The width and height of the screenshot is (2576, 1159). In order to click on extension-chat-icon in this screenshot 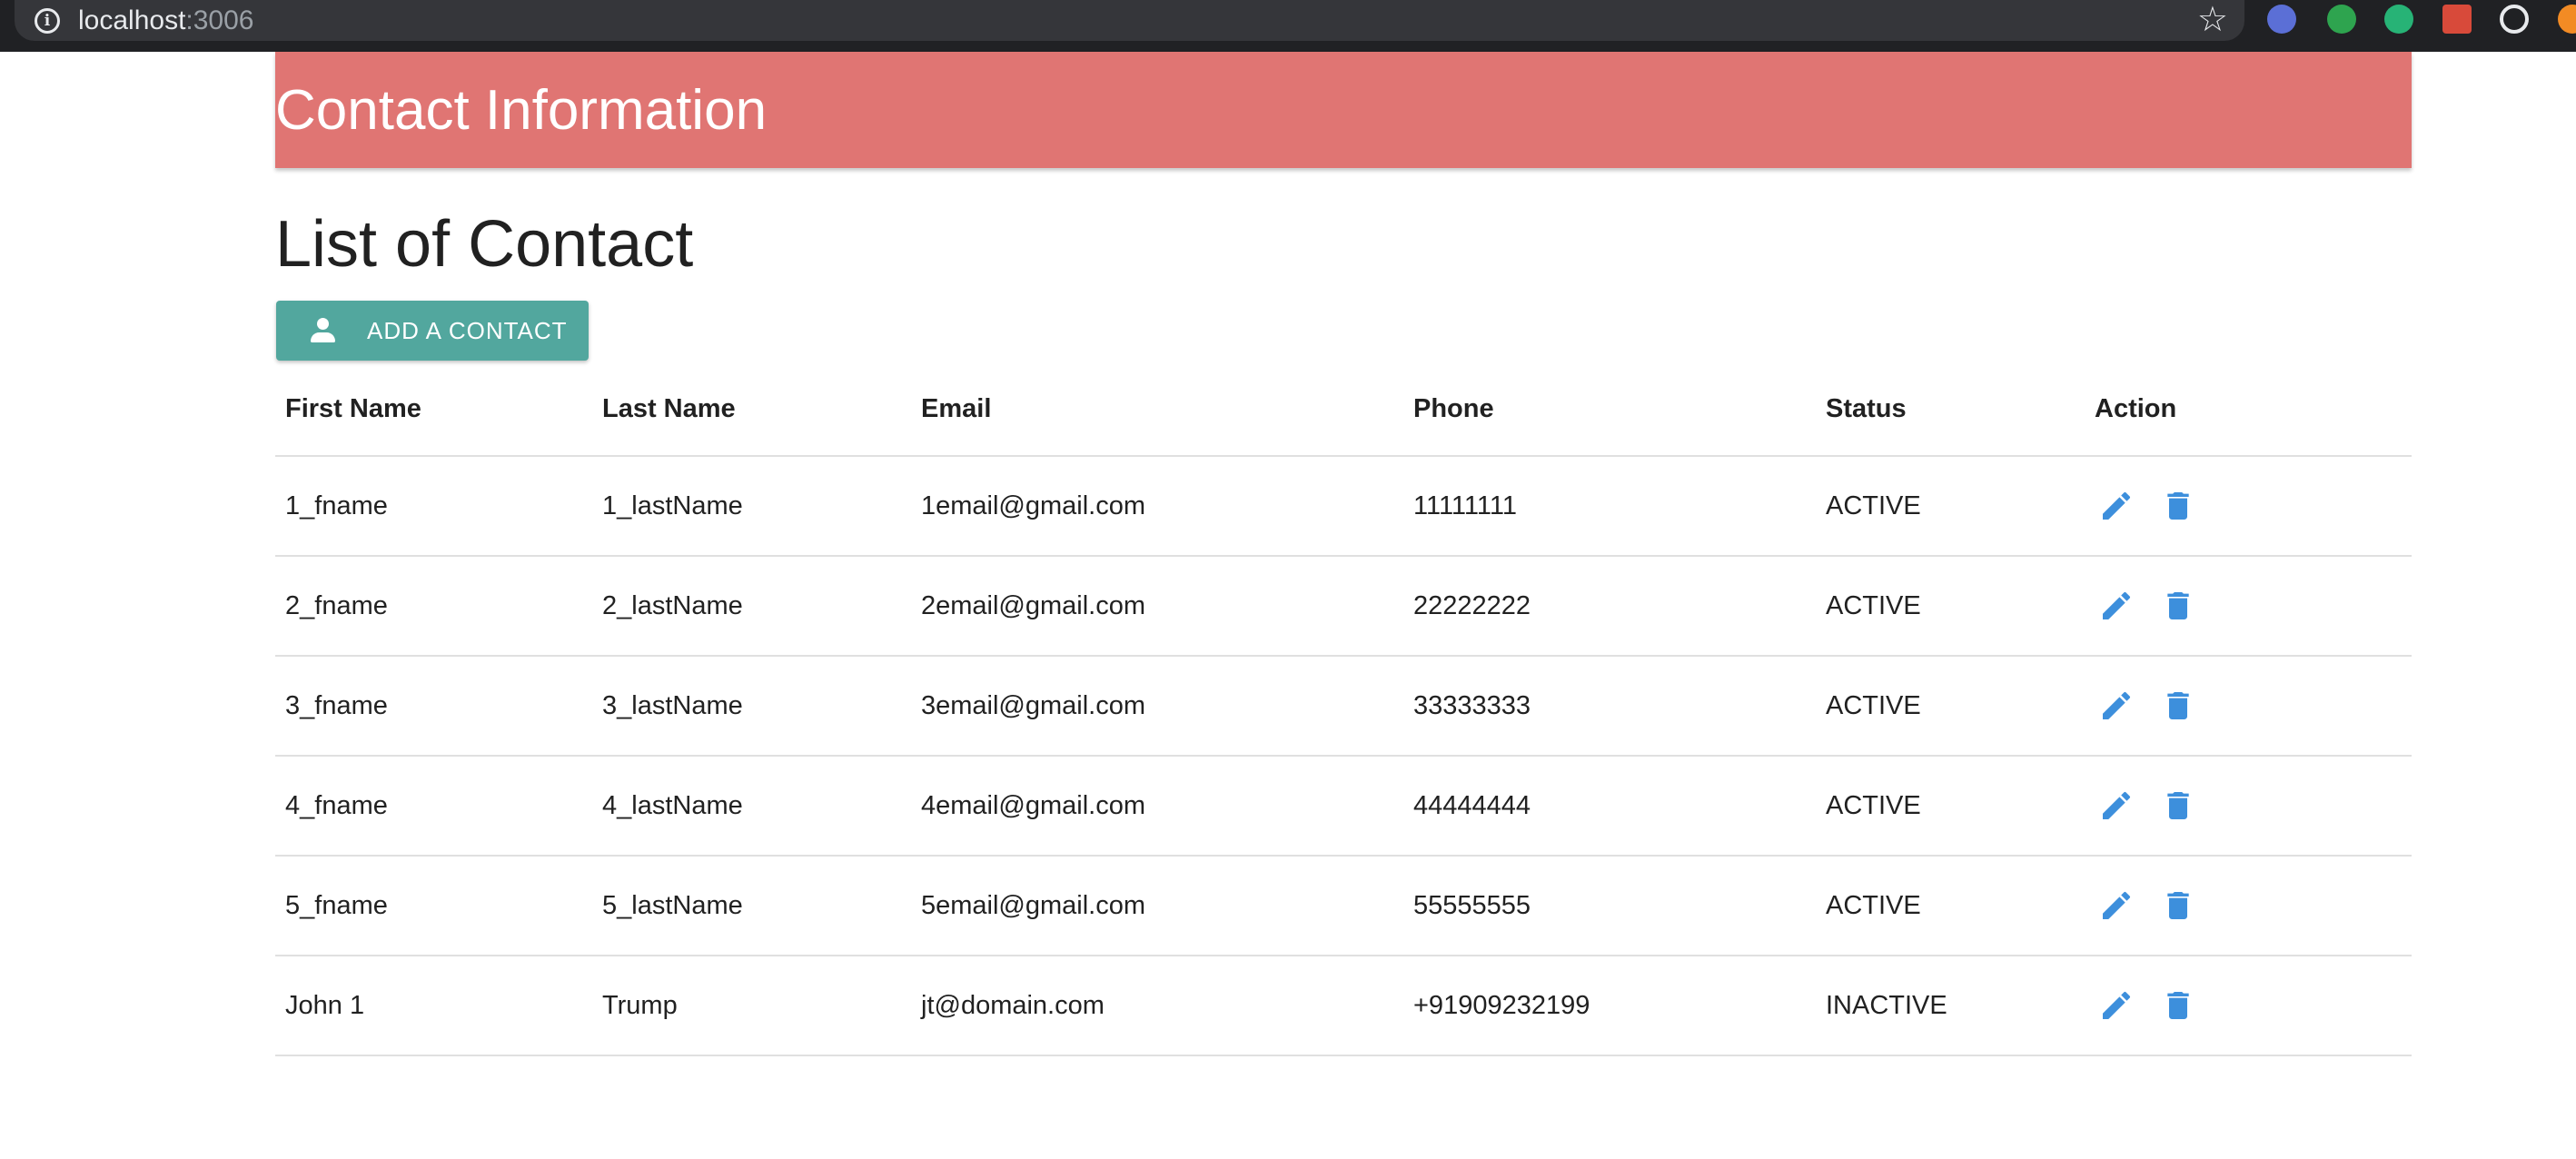, I will do `click(2341, 19)`.